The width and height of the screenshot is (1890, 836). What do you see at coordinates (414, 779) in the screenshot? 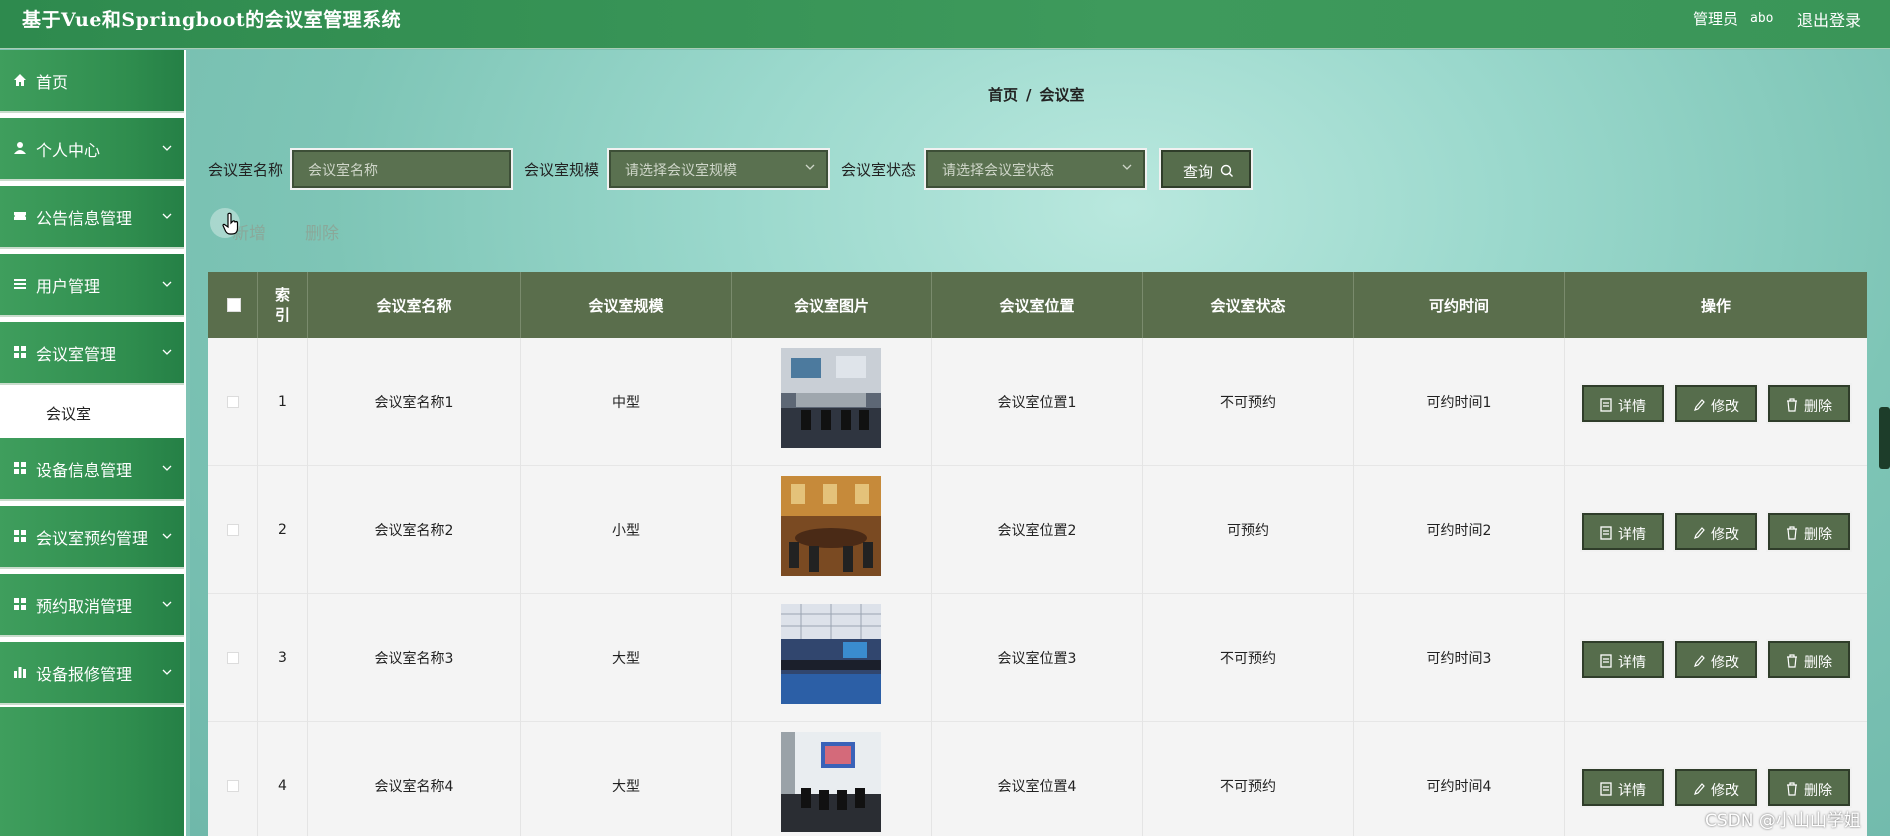
I see `cell-room-name: 会议室名称4` at bounding box center [414, 779].